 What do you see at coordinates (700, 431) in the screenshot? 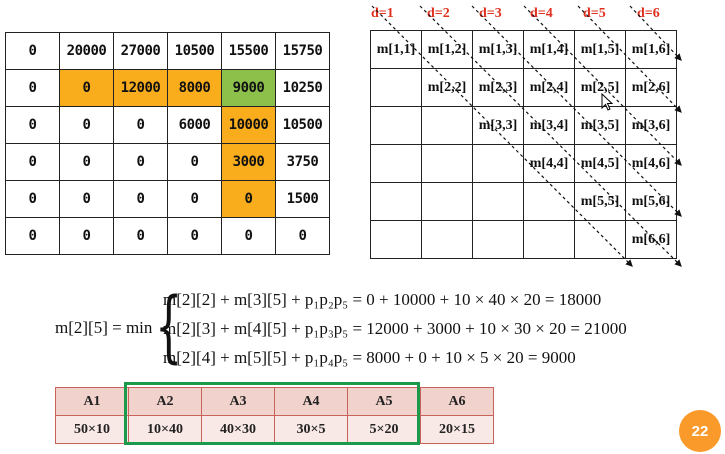
I see `page-number-badge: 22` at bounding box center [700, 431].